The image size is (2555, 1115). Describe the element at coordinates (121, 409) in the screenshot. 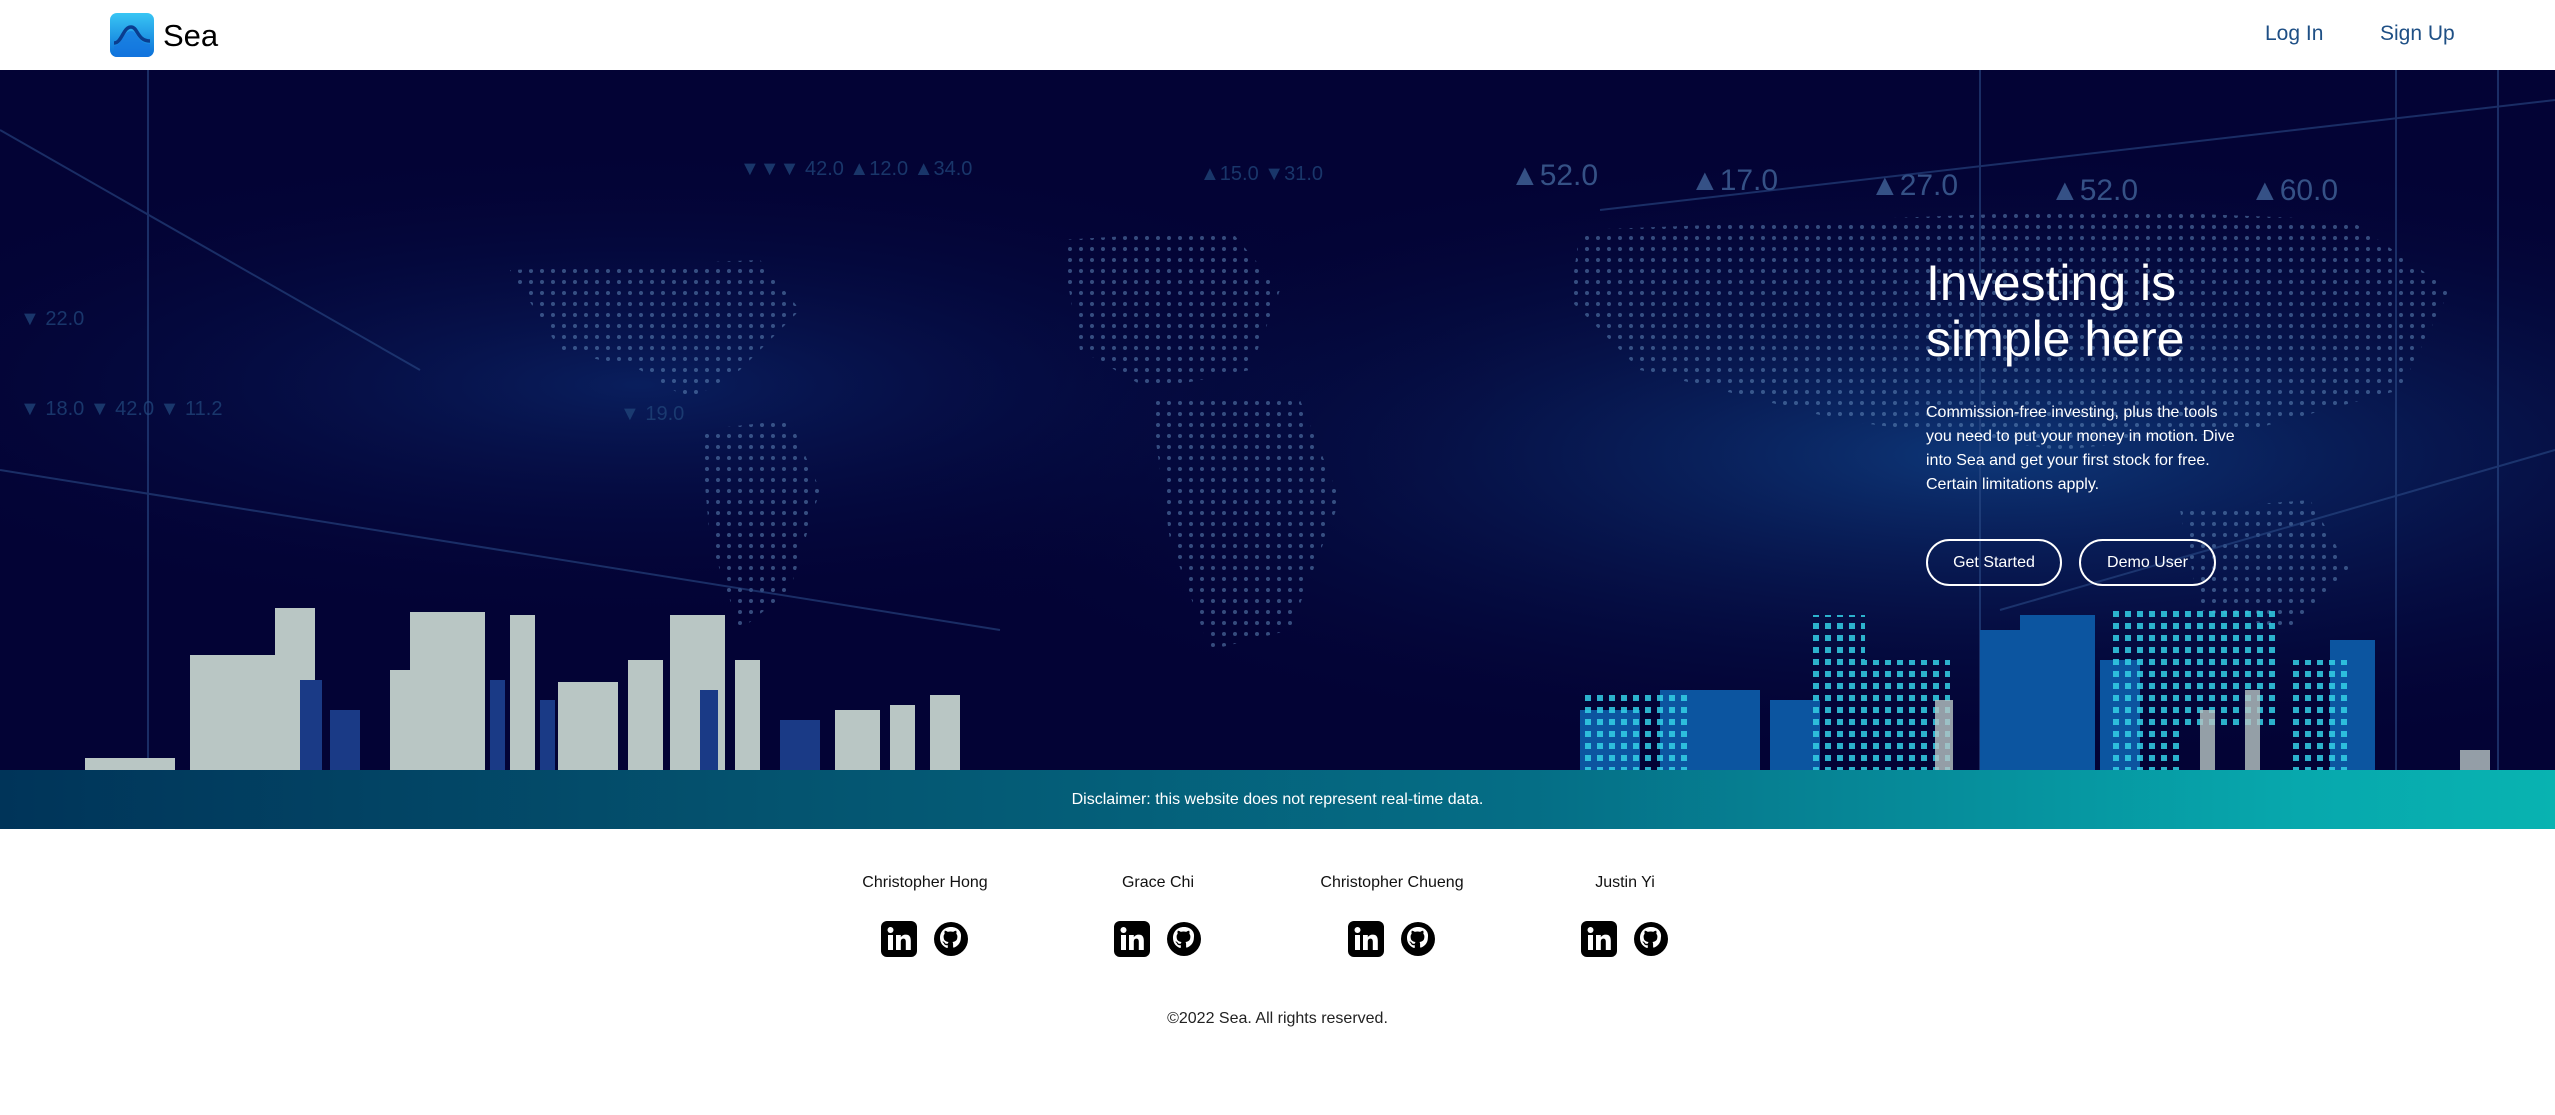

I see `svg-text: ▼ 18.0 ▼ 42.0 ▼ 11.2` at that location.